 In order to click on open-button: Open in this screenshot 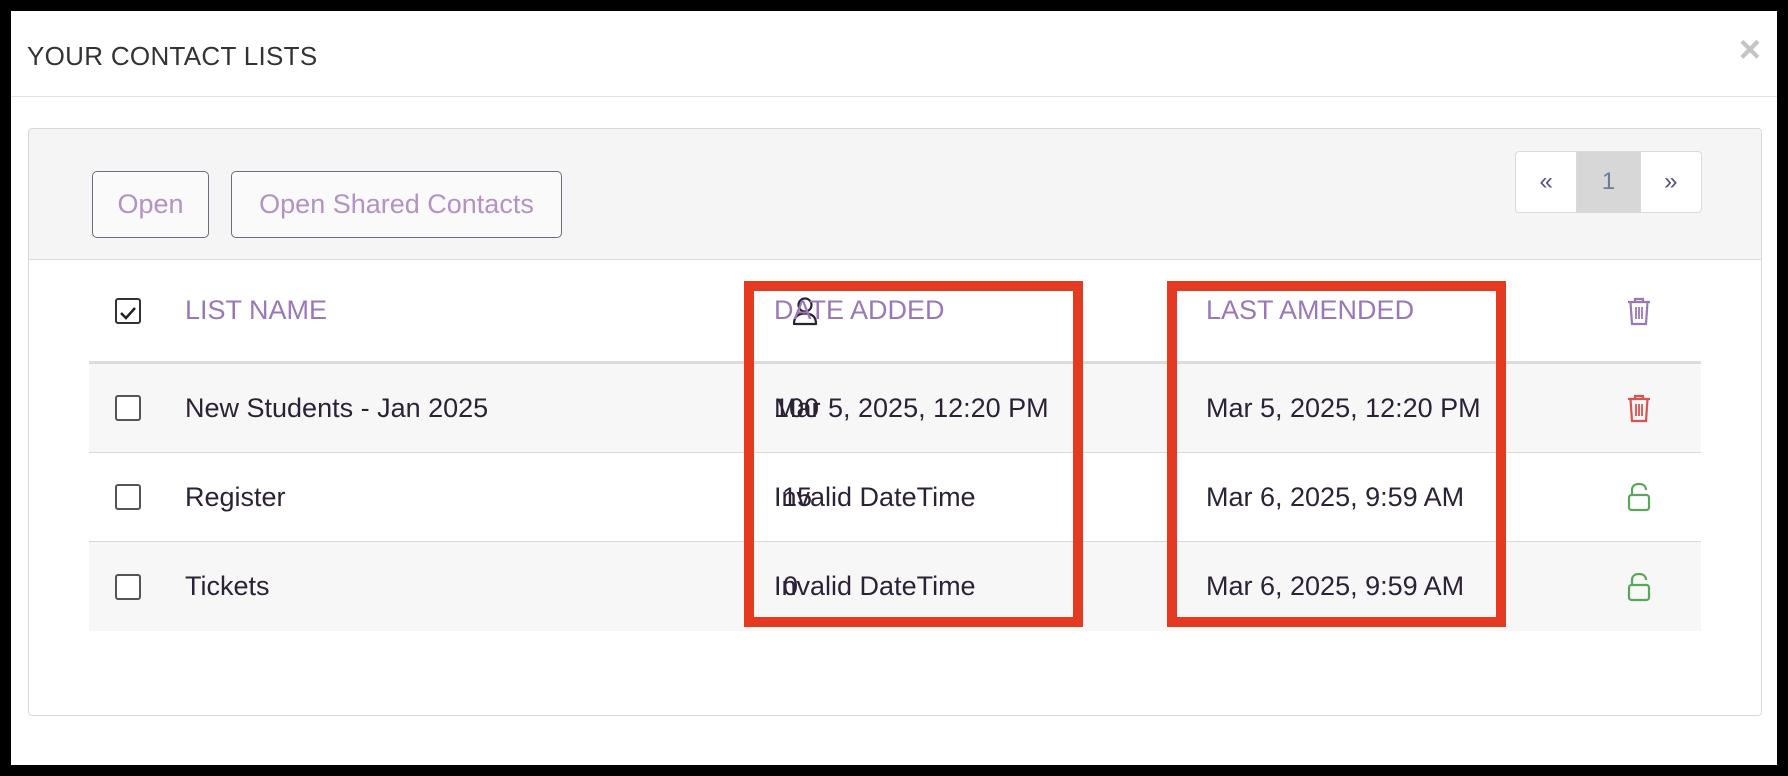, I will do `click(150, 204)`.